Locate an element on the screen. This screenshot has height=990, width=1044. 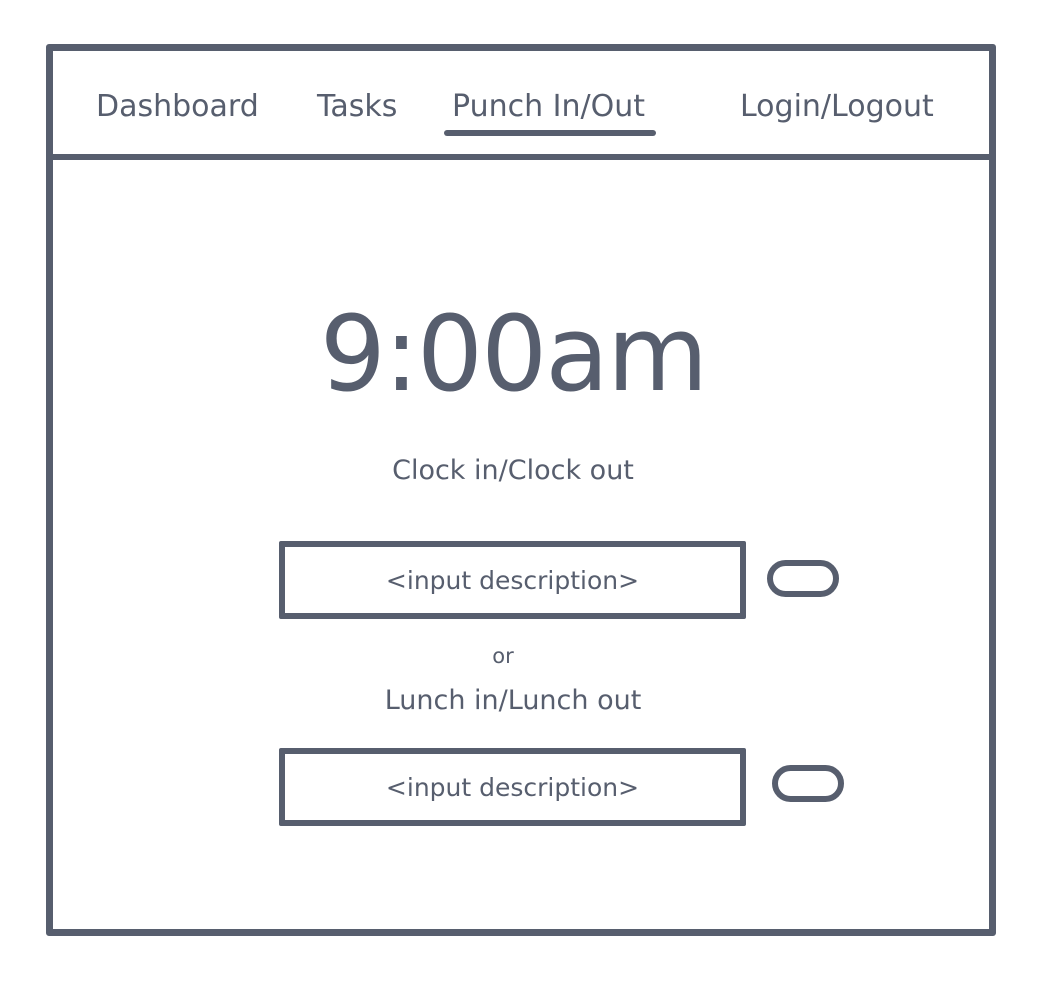
current-time: 9:00am is located at coordinates (514, 354).